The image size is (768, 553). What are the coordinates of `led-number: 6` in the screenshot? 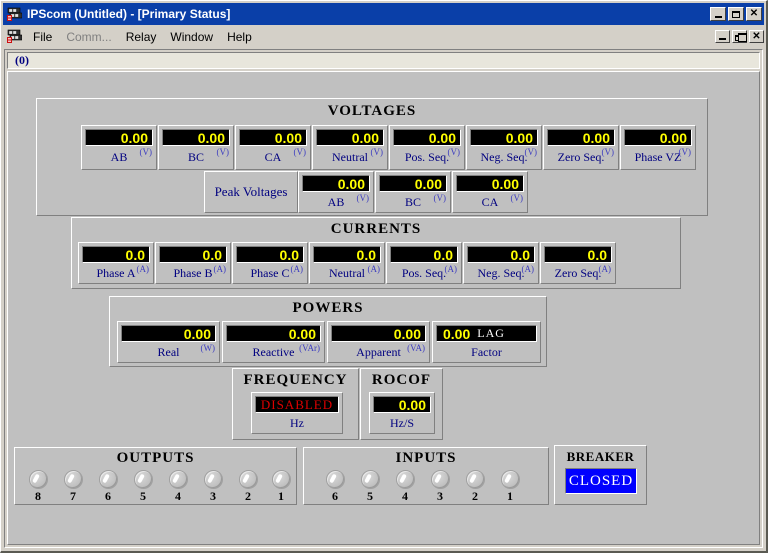 It's located at (335, 496).